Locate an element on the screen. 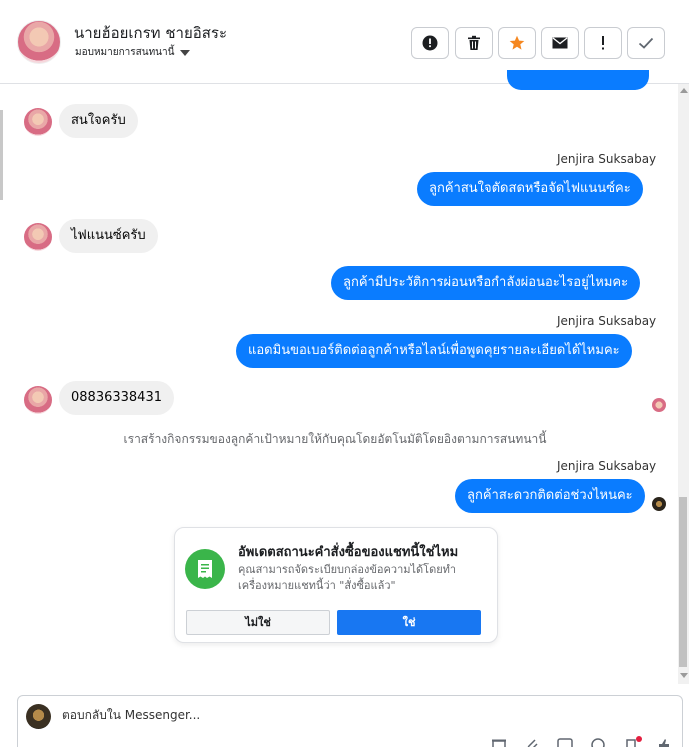 This screenshot has height=747, width=689. message-bubble-outgoing-partial is located at coordinates (578, 80).